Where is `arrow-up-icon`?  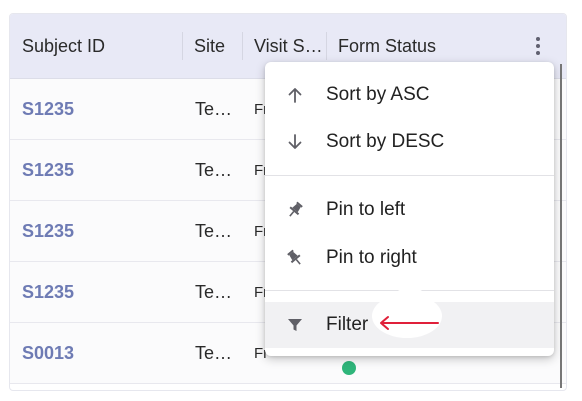 arrow-up-icon is located at coordinates (295, 95).